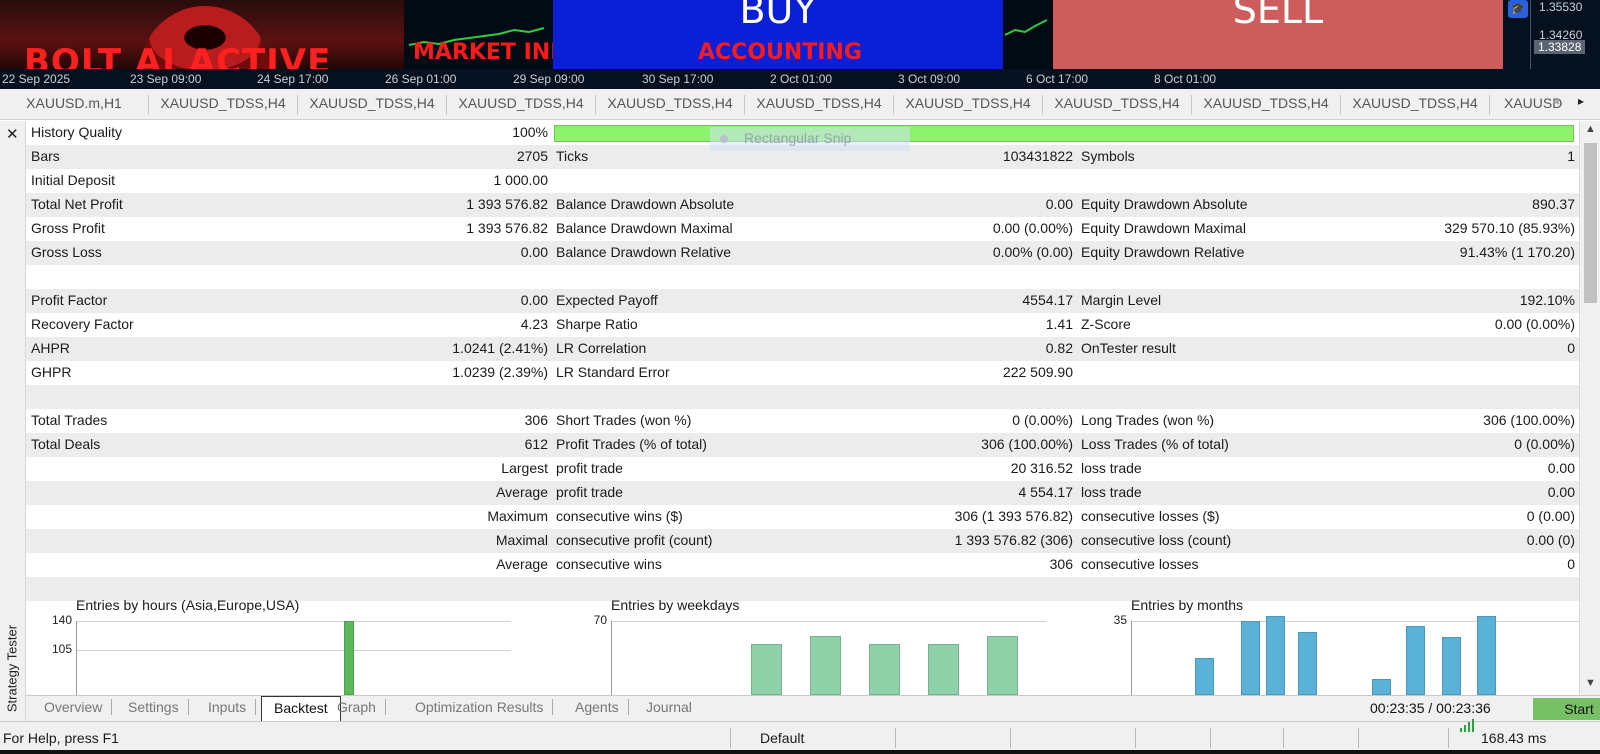  What do you see at coordinates (484, 707) in the screenshot?
I see `tab-optimization-results: Optimization Results` at bounding box center [484, 707].